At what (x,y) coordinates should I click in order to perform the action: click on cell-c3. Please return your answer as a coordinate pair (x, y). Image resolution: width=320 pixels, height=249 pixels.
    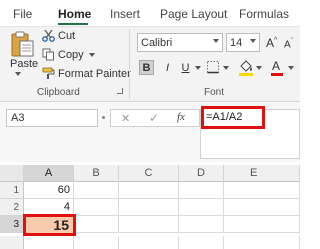
    Looking at the image, I should click on (149, 224).